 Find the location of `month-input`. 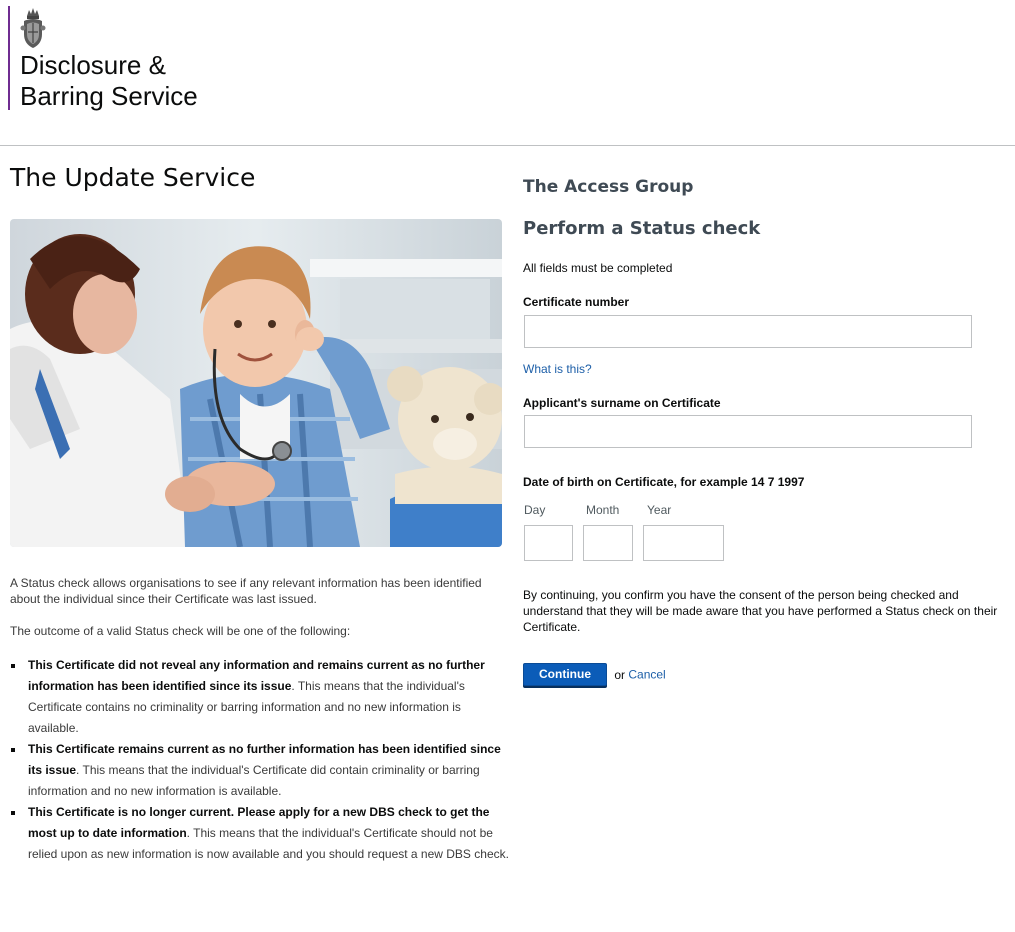

month-input is located at coordinates (608, 543).